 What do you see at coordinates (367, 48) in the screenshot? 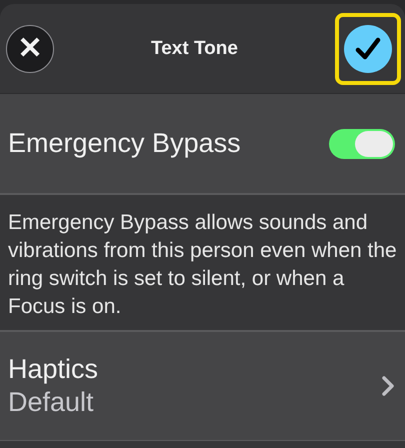
I see `checkmark-icon` at bounding box center [367, 48].